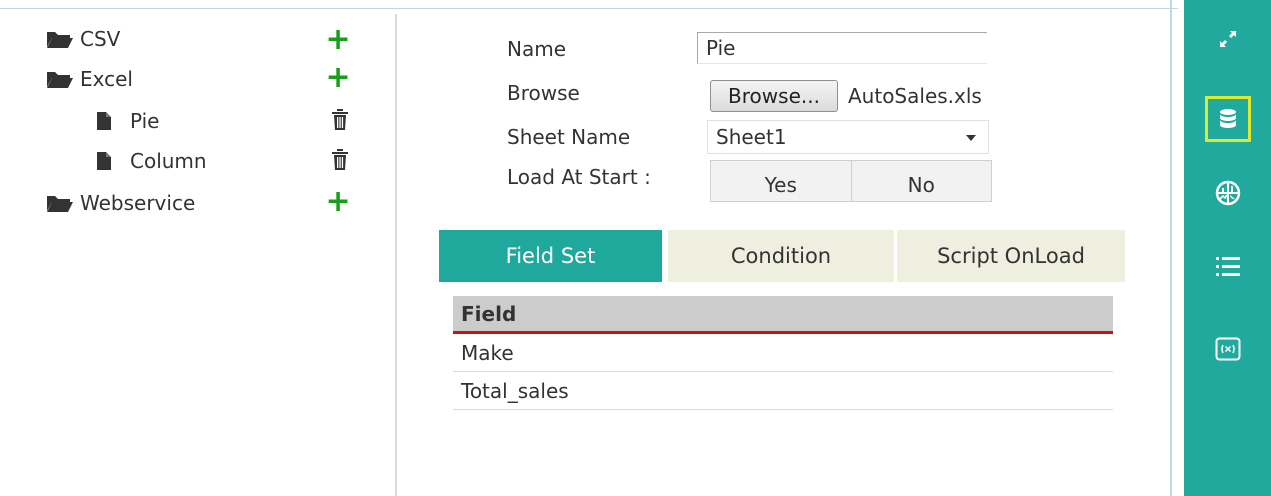  I want to click on tree-item-column: Column, so click(151, 161).